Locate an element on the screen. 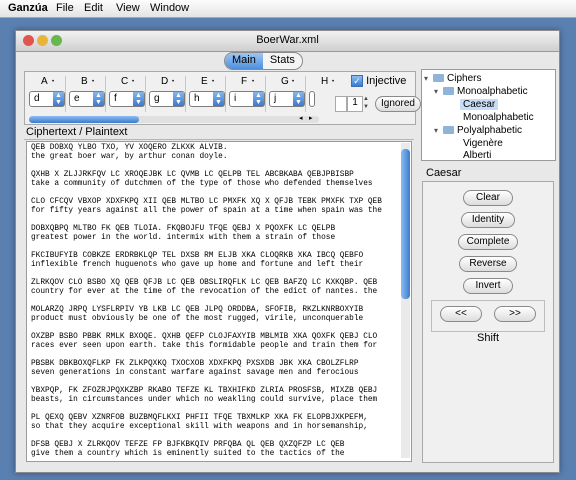 The height and width of the screenshot is (480, 576). invert-button: Invert is located at coordinates (488, 286).